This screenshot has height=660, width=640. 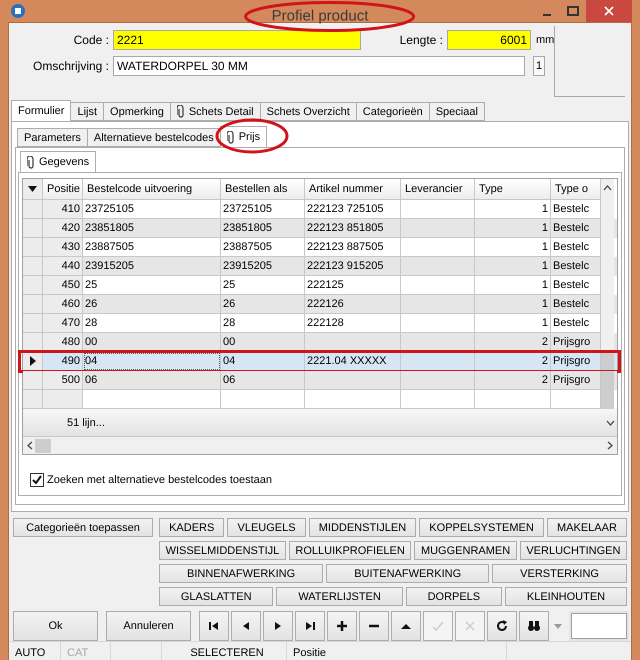 What do you see at coordinates (55, 626) in the screenshot?
I see `ok-button: Ok` at bounding box center [55, 626].